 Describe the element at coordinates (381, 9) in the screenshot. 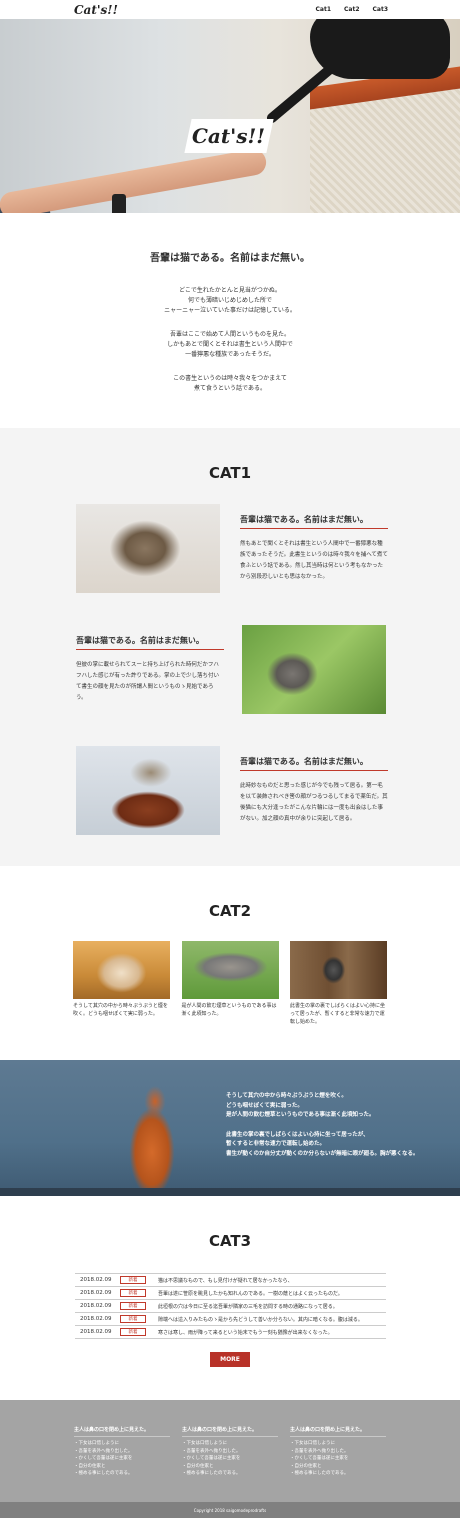

I see `nav-cat3: Cat3` at that location.